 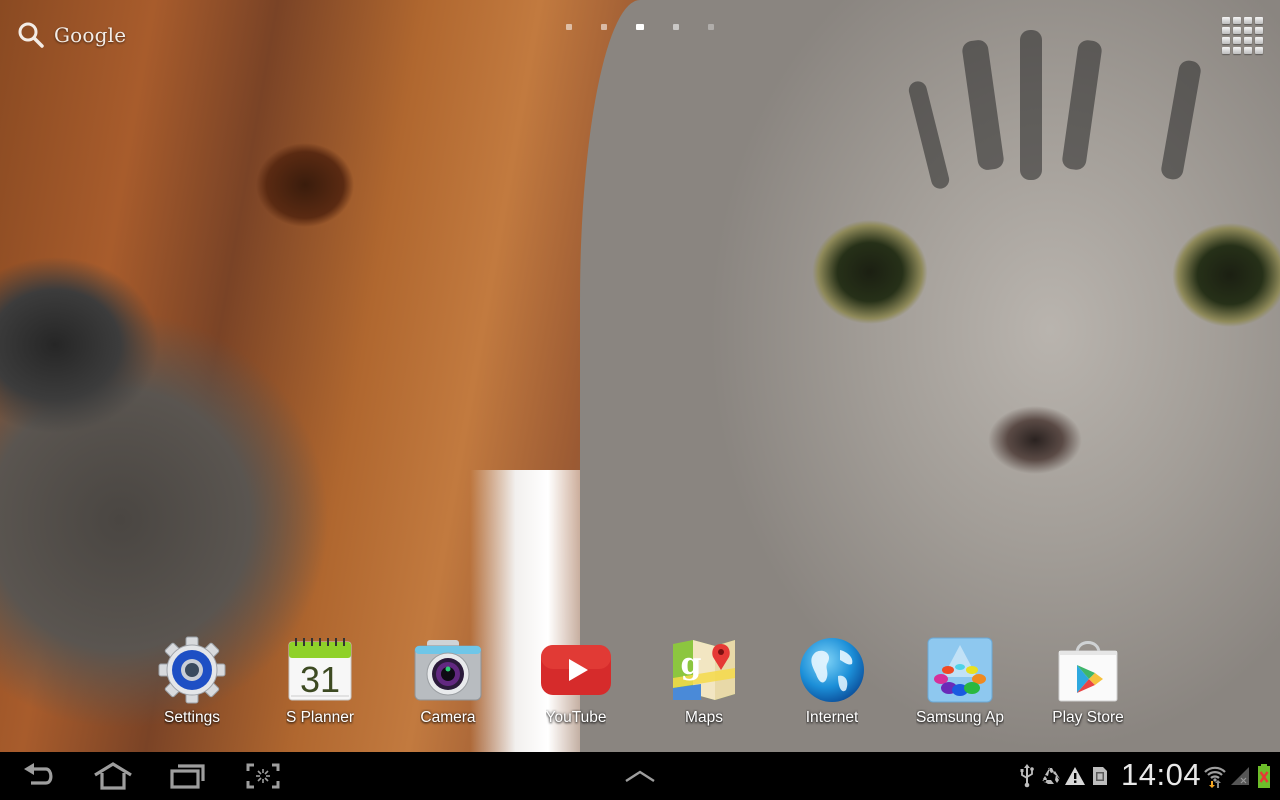 I want to click on app-play-store: Play Store, so click(x=1088, y=680).